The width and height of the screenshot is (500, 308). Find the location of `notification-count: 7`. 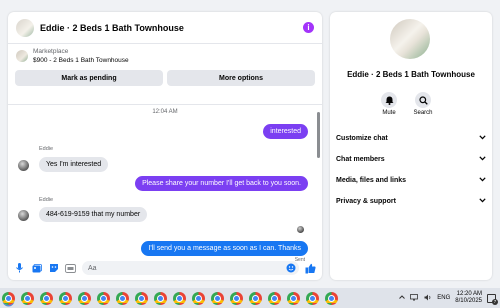

notification-count: 7 is located at coordinates (495, 301).